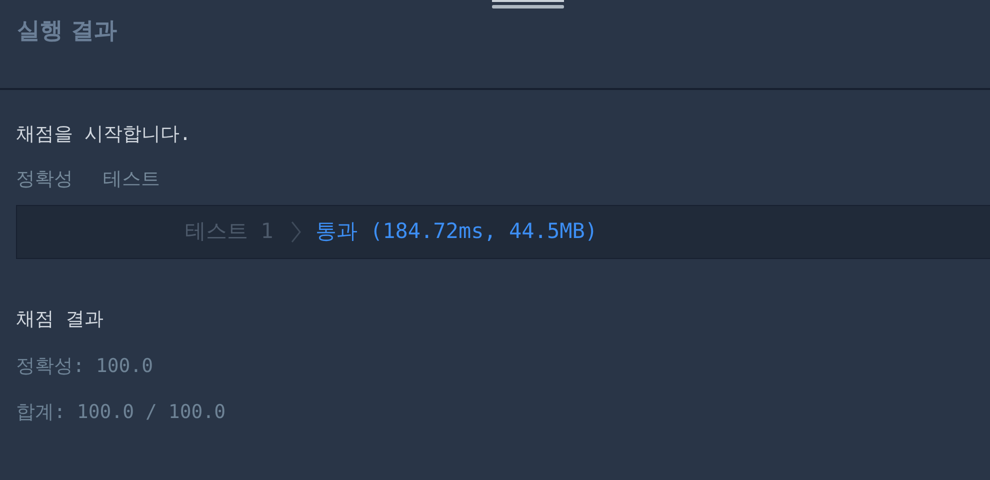  Describe the element at coordinates (67, 31) in the screenshot. I see `panel-title: 실행 결과` at that location.